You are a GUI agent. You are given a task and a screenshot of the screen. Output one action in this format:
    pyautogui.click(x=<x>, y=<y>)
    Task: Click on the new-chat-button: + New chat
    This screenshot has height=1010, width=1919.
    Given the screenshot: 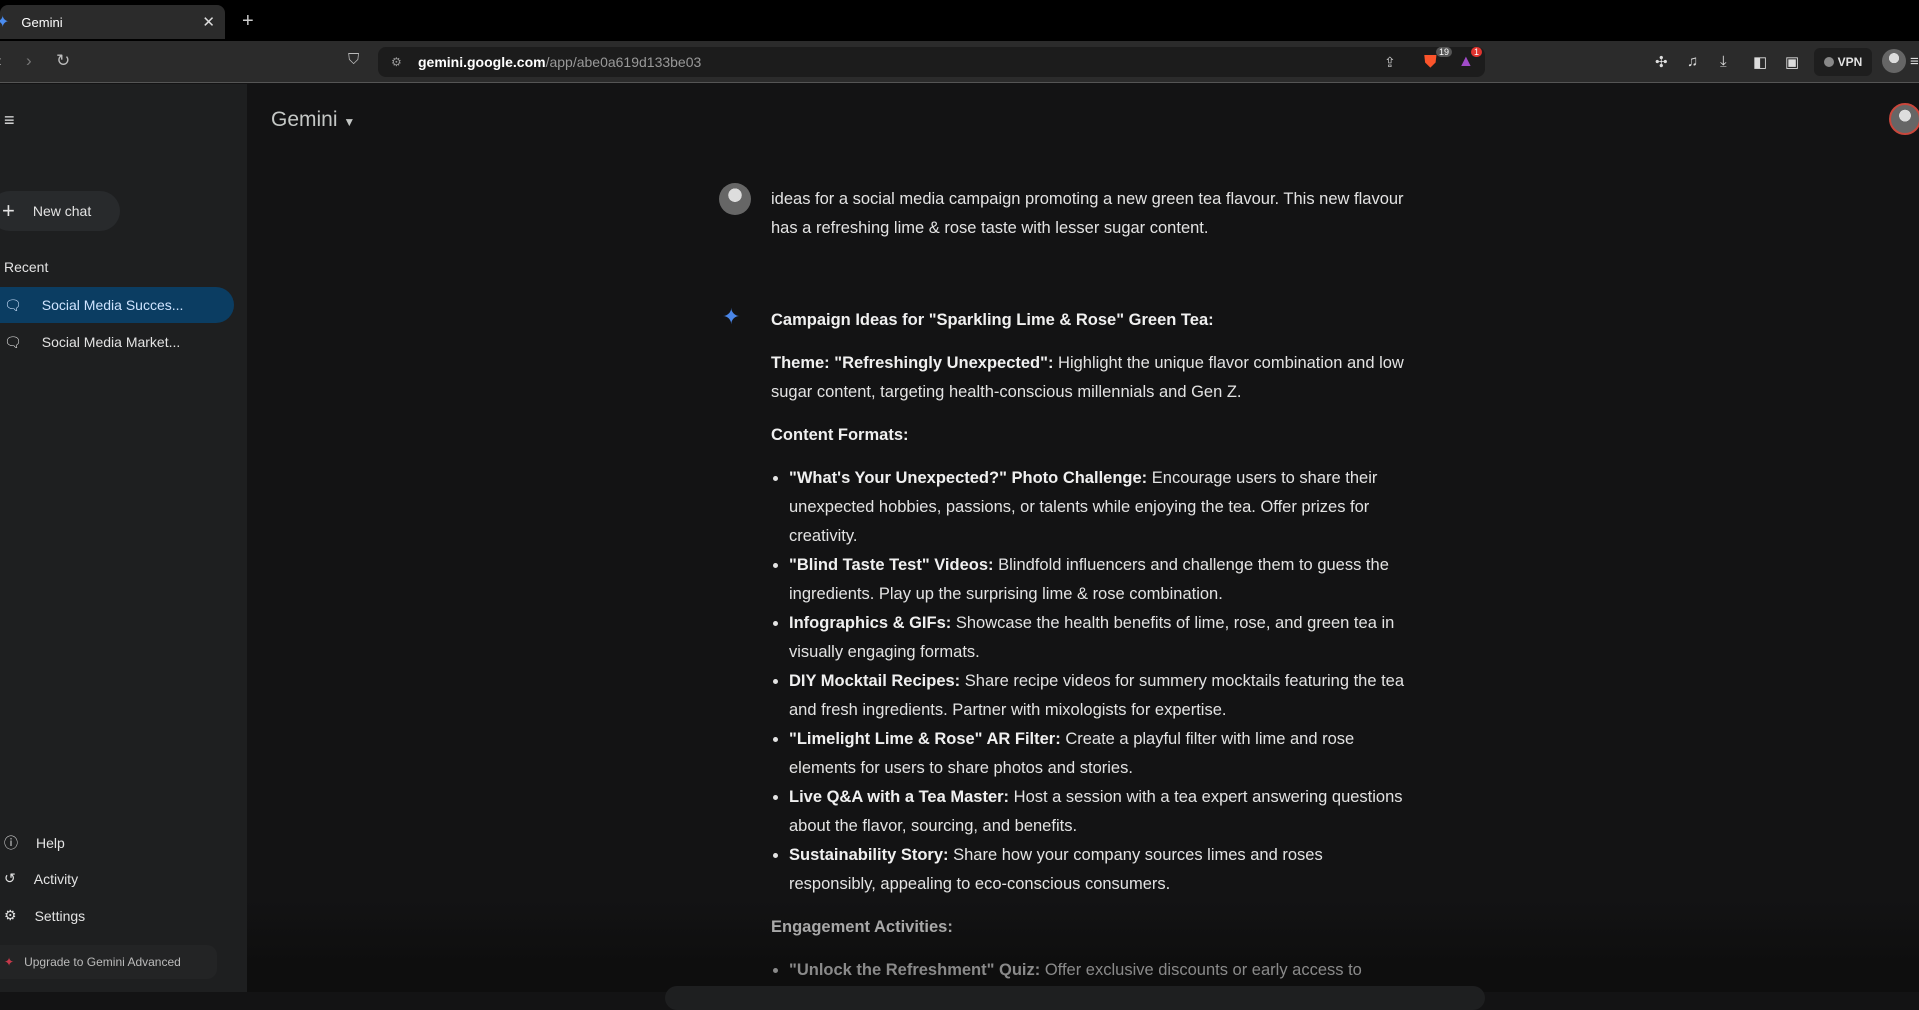 What is the action you would take?
    pyautogui.click(x=60, y=211)
    